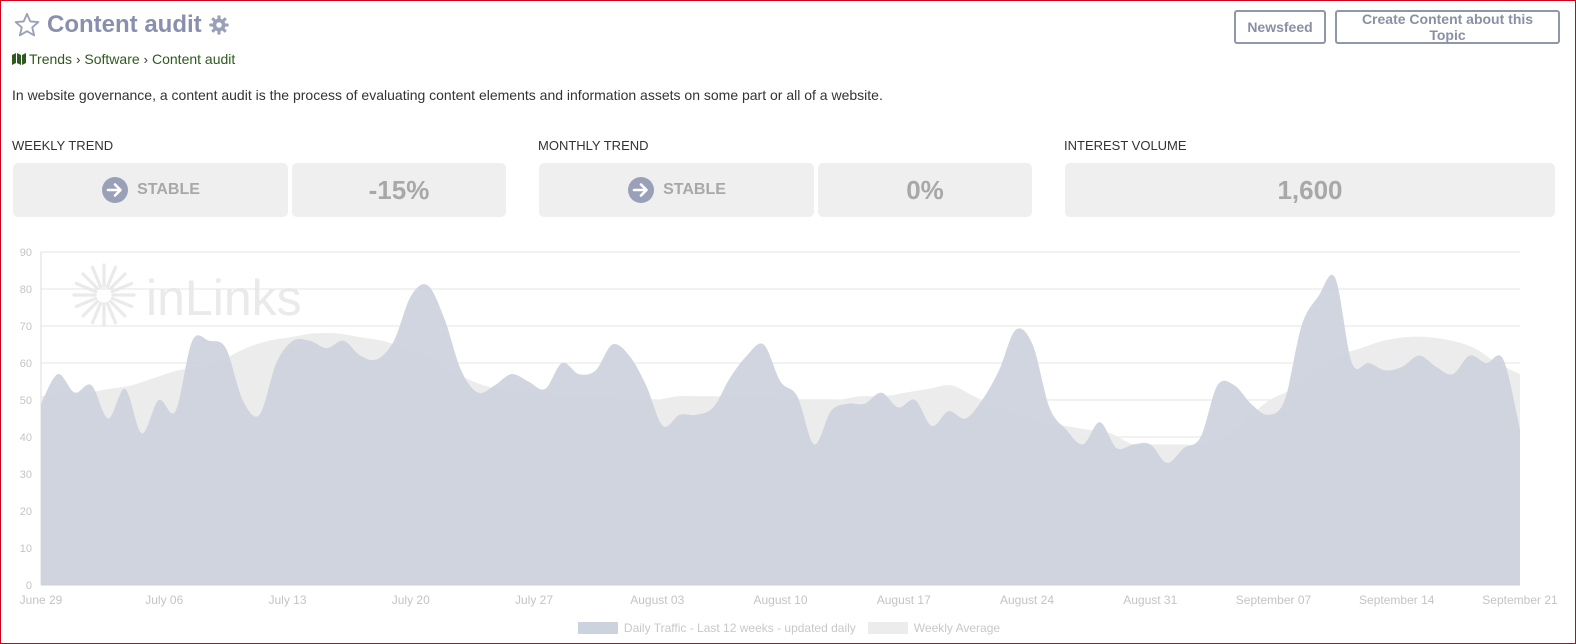 The width and height of the screenshot is (1576, 644). Describe the element at coordinates (1520, 600) in the screenshot. I see `x-tick-label: September 21` at that location.